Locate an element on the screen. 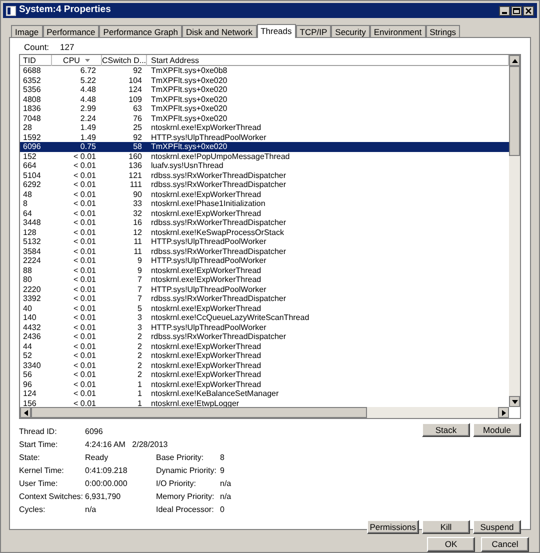 The height and width of the screenshot is (553, 540). dialog-button: Module is located at coordinates (497, 430).